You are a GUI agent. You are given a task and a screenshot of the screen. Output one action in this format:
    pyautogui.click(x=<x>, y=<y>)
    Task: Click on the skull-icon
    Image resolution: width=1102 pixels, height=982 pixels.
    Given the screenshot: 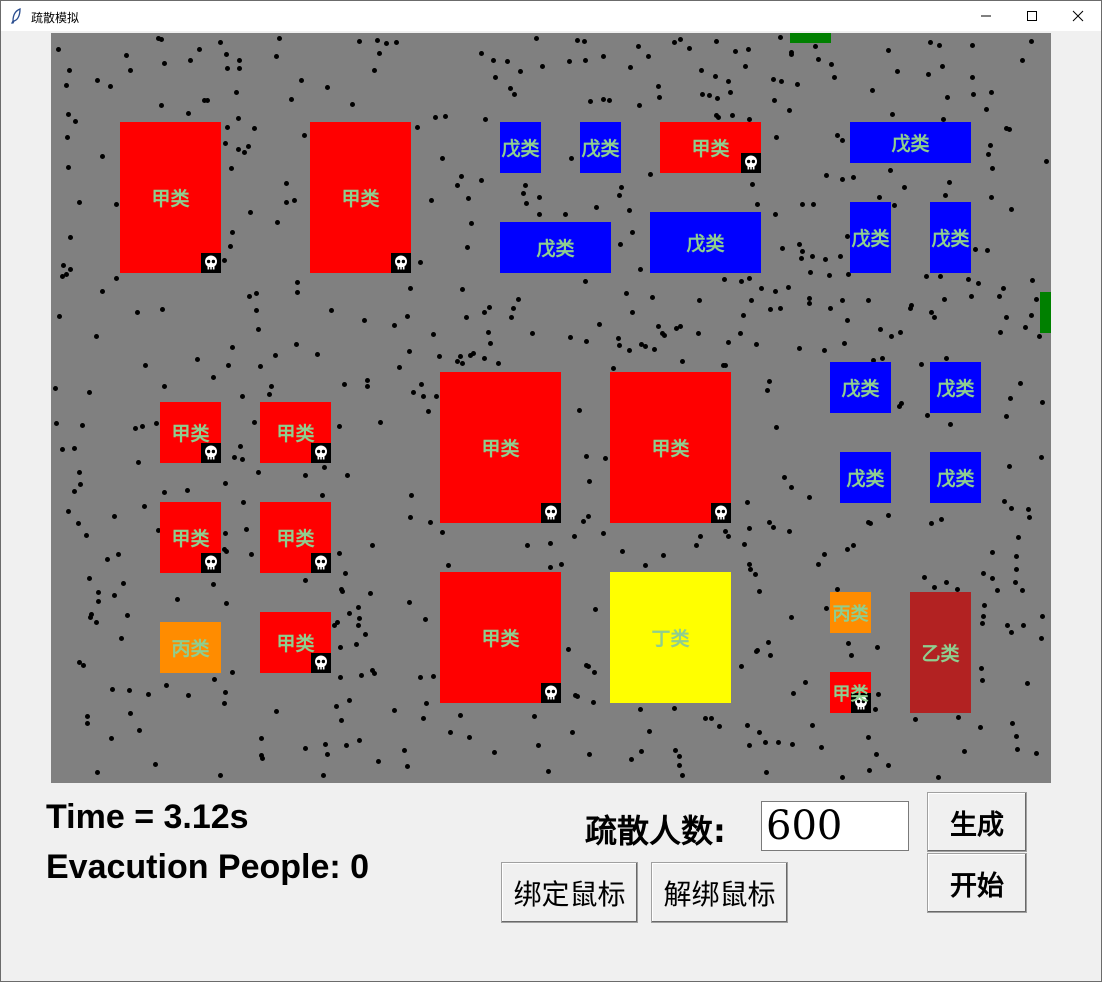 What is the action you would take?
    pyautogui.click(x=321, y=563)
    